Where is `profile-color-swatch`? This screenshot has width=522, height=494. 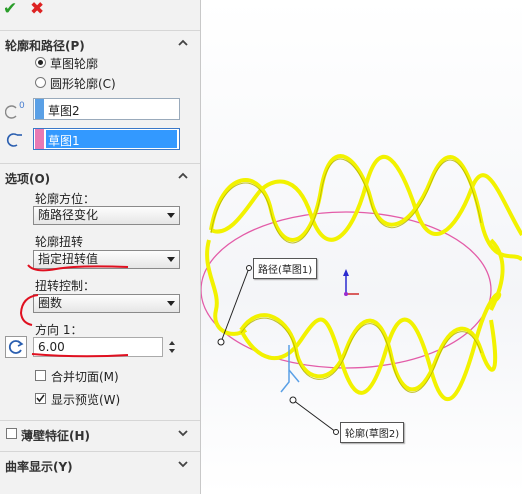 profile-color-swatch is located at coordinates (39, 139).